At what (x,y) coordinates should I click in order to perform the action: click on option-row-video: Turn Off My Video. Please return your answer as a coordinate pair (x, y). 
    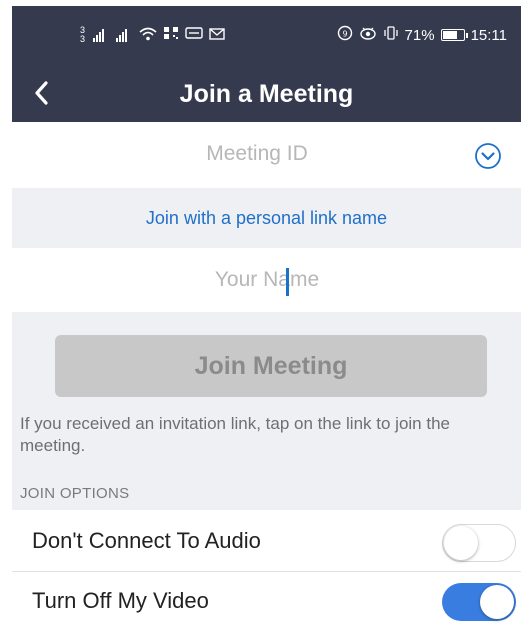
    Looking at the image, I should click on (266, 600).